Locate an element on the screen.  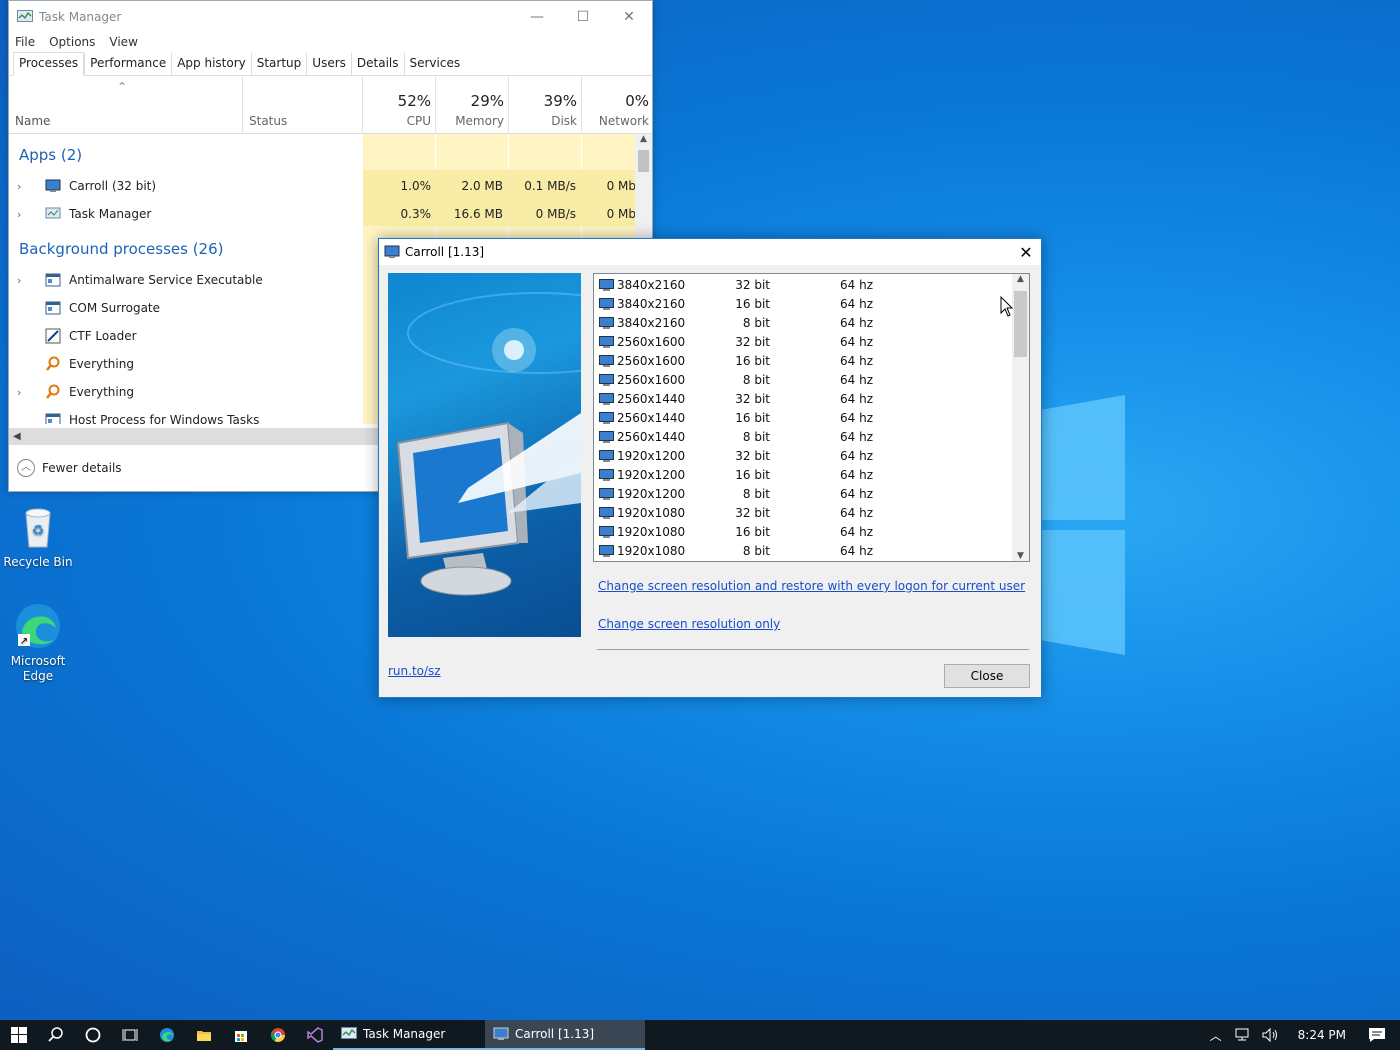
network-label: Network is located at coordinates (623, 121).